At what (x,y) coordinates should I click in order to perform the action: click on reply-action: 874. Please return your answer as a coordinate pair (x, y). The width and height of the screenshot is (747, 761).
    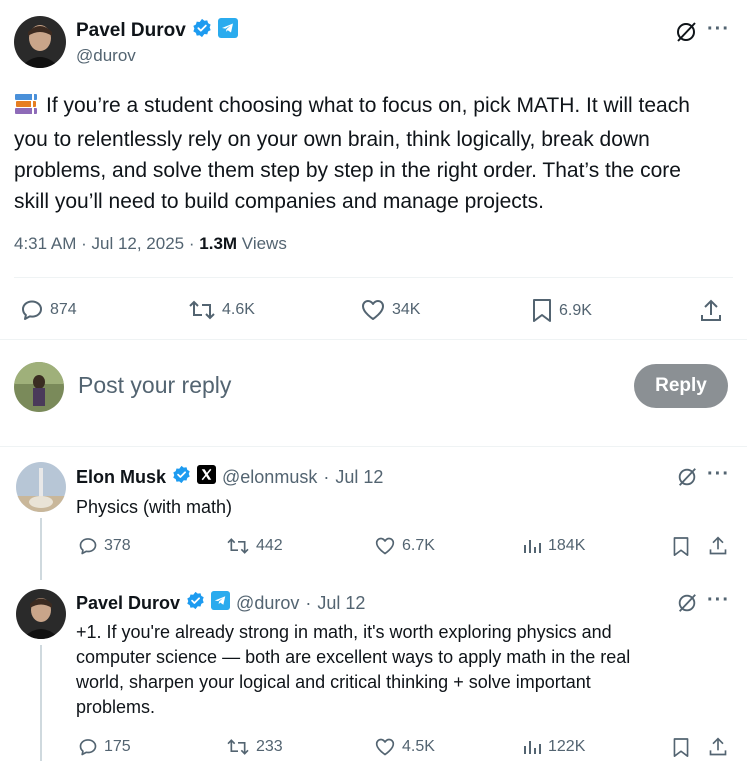
    Looking at the image, I should click on (48, 310).